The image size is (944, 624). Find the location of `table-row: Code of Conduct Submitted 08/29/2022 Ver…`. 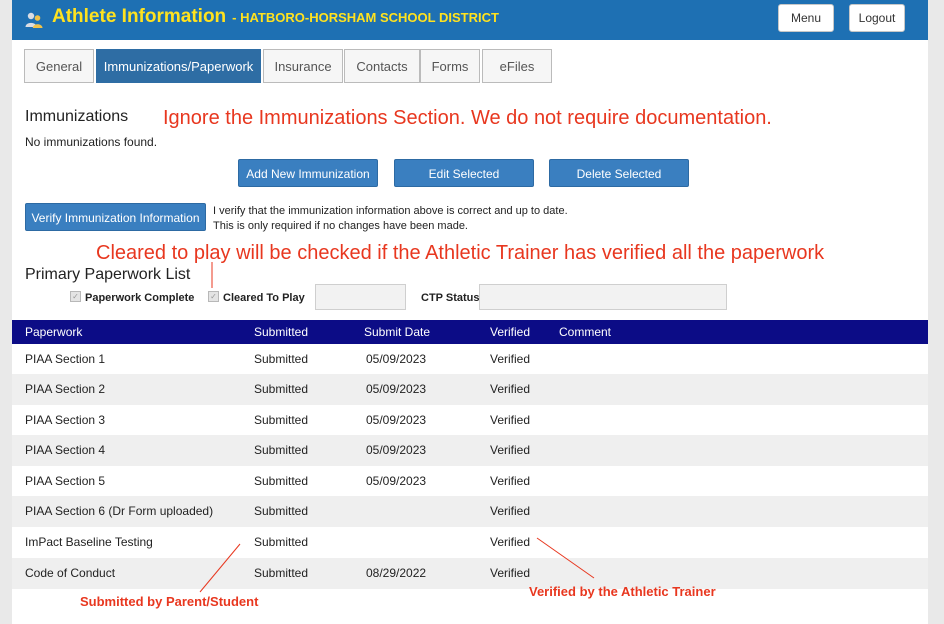

table-row: Code of Conduct Submitted 08/29/2022 Ver… is located at coordinates (470, 573).